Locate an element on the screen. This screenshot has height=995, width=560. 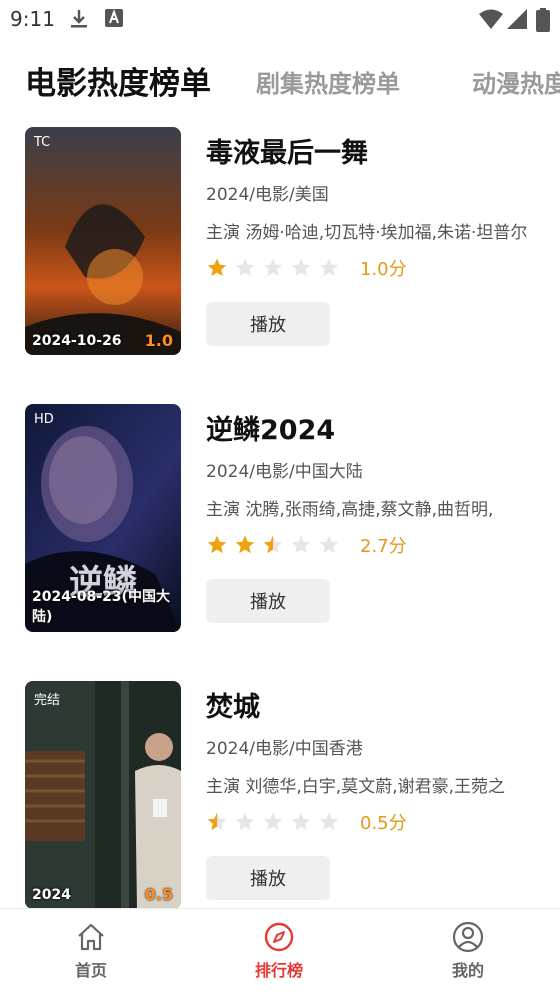
a-notification-icon is located at coordinates (114, 18).